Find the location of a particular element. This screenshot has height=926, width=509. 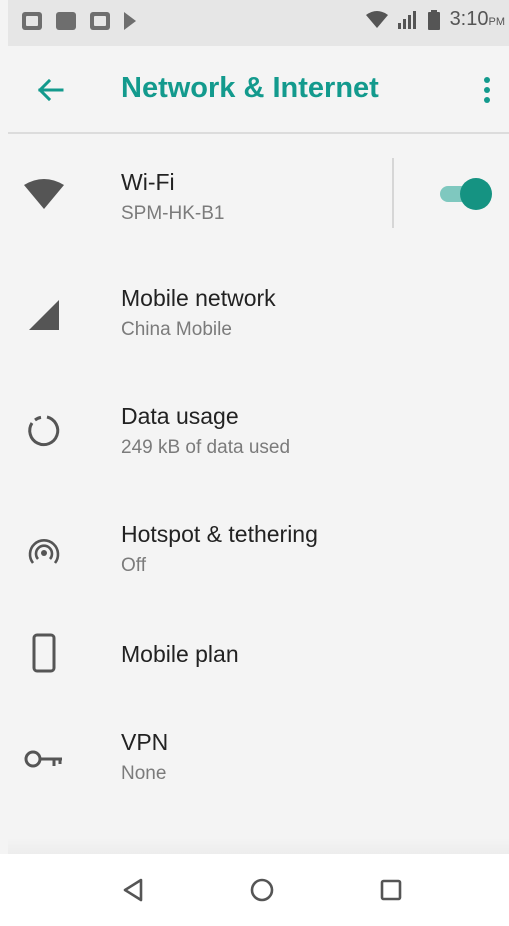

notification-icons is located at coordinates (79, 21).